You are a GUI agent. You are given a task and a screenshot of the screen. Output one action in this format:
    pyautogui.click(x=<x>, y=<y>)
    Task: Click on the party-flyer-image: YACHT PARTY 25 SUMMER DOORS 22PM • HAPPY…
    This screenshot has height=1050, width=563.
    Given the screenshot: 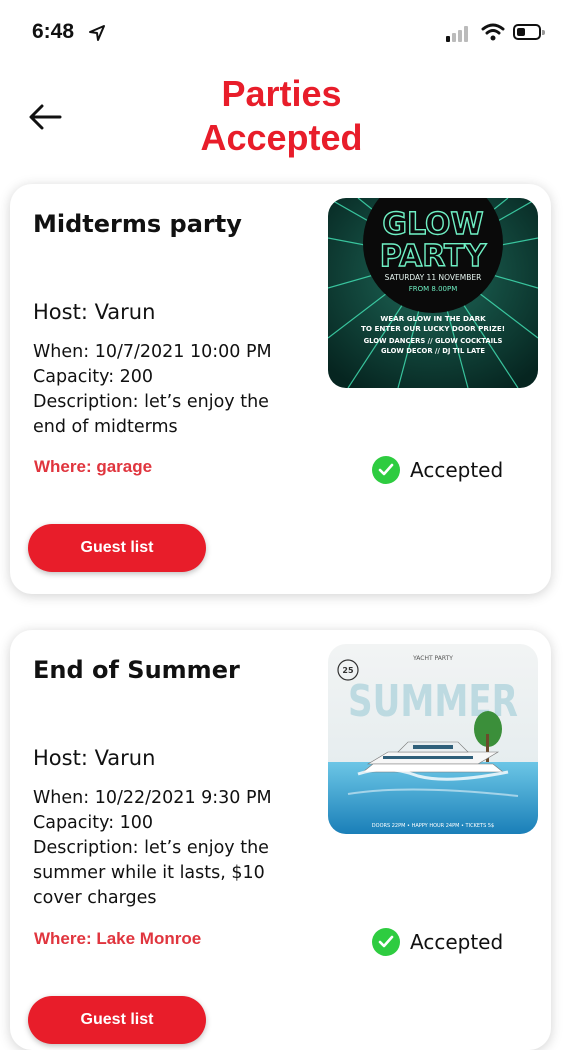 What is the action you would take?
    pyautogui.click(x=433, y=739)
    